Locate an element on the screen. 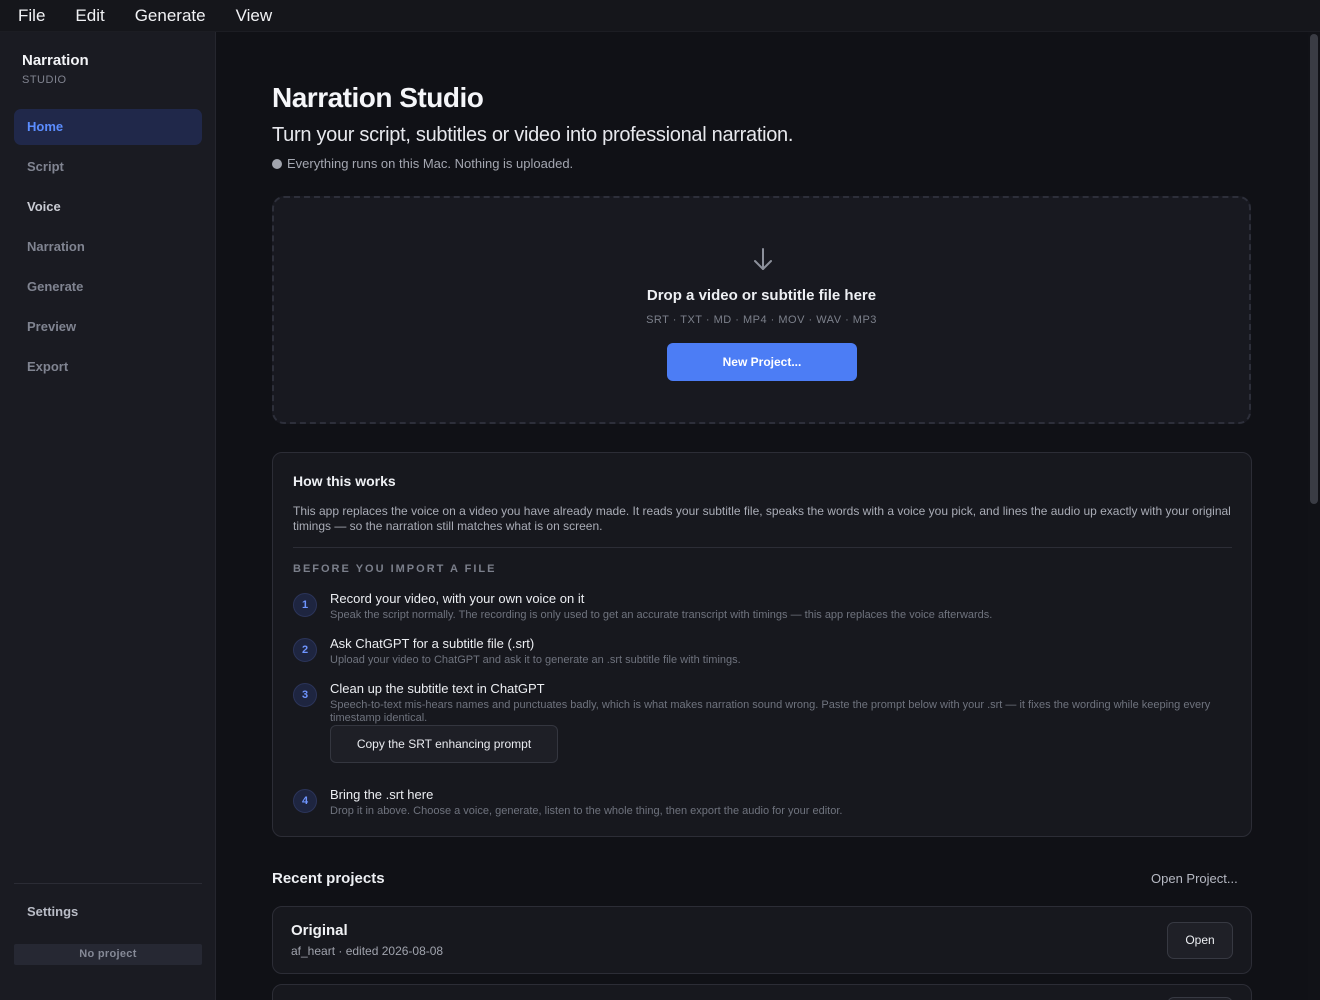 The height and width of the screenshot is (1000, 1320). project-meta: af_heart · edited 2026-08-08 is located at coordinates (367, 951).